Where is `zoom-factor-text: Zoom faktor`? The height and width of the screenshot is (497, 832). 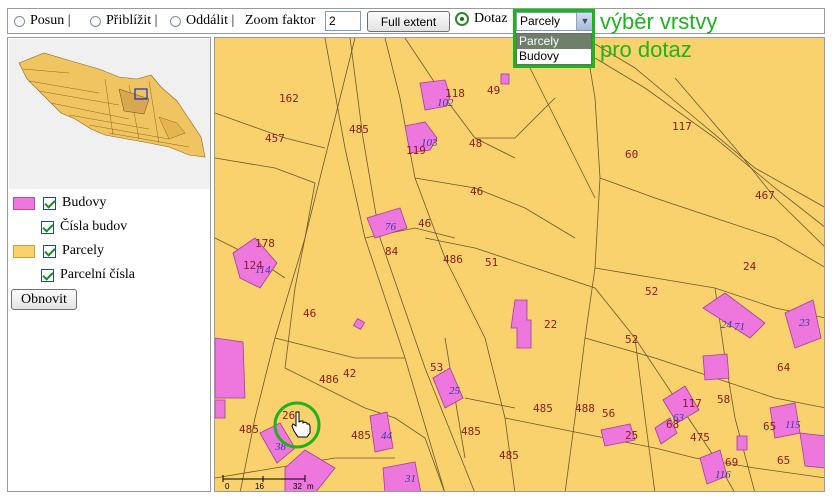
zoom-factor-text: Zoom faktor is located at coordinates (280, 20).